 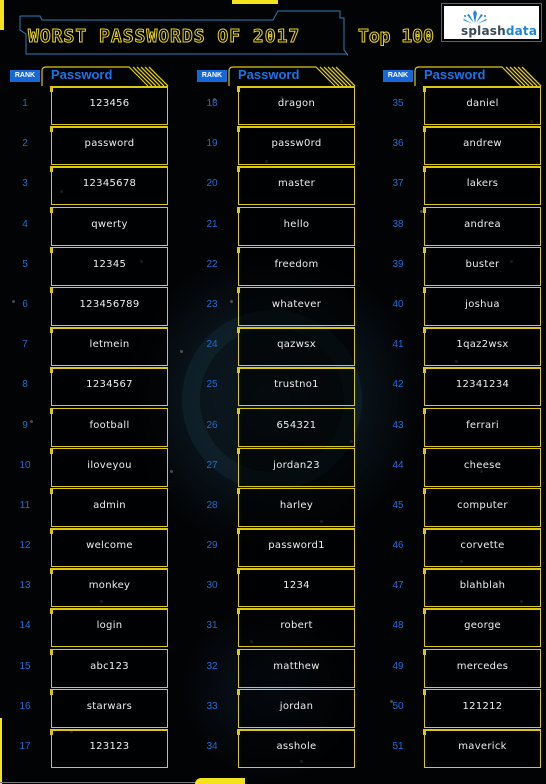 I want to click on password-row: 20 master, so click(x=282, y=186).